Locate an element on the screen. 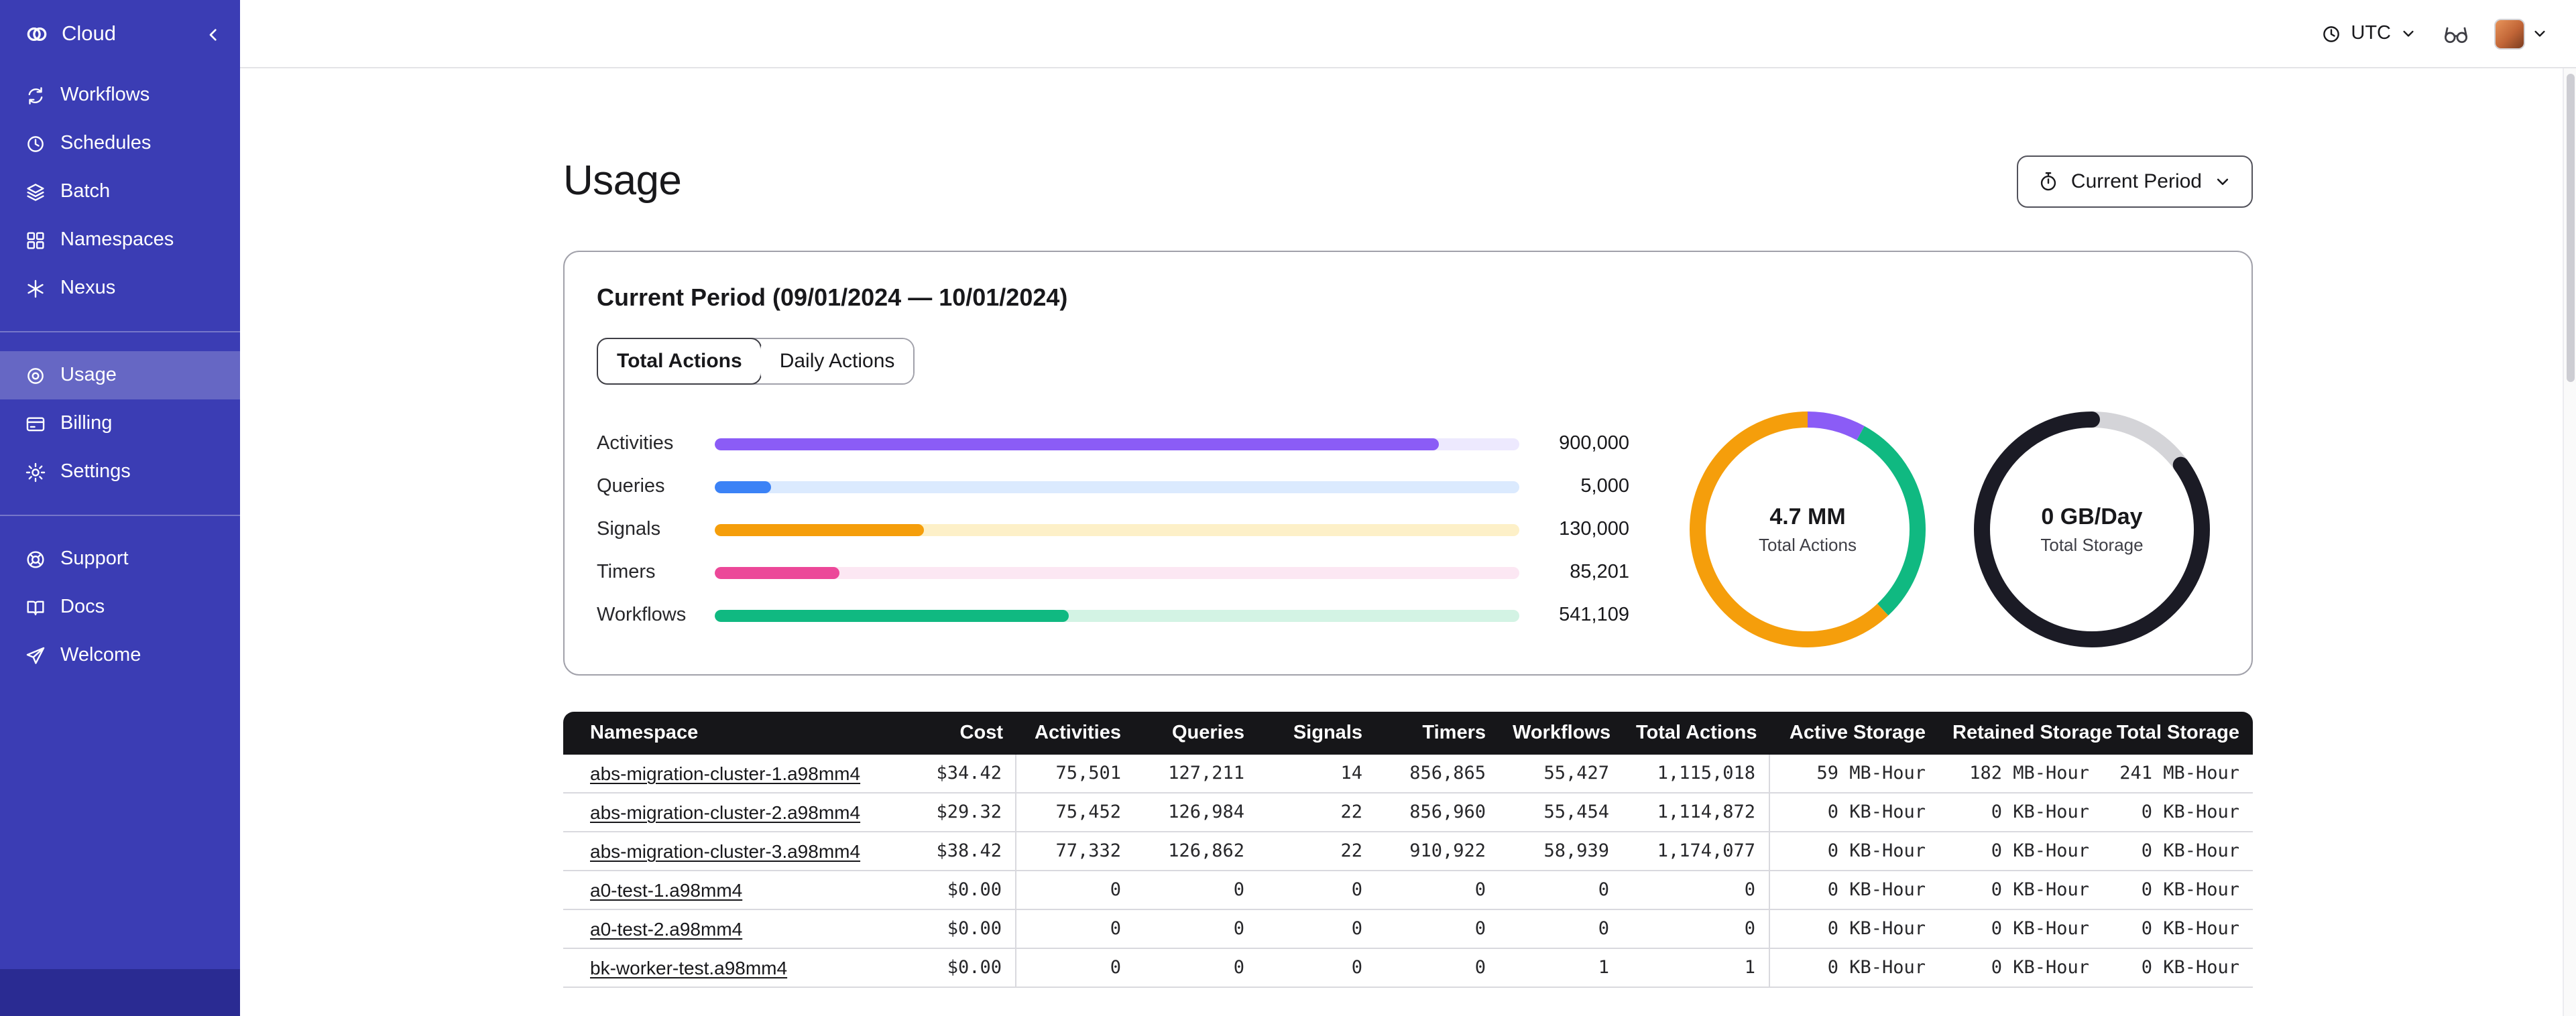  scrollbar-thumb is located at coordinates (2571, 228).